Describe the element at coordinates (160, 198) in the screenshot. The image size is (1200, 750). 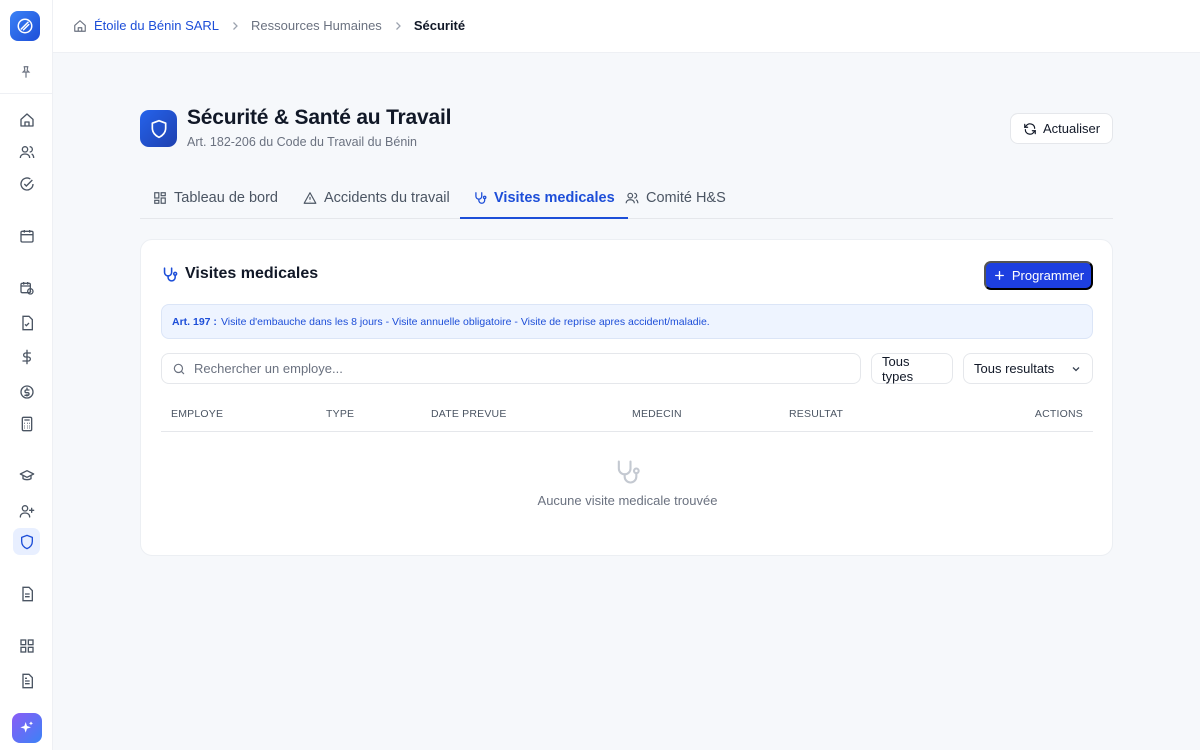
I see `dashboard-icon` at that location.